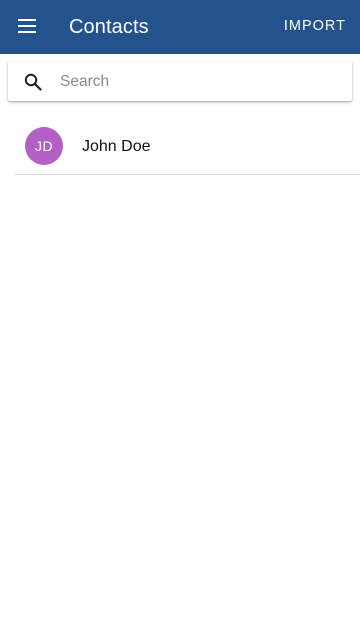 This screenshot has height=640, width=360. What do you see at coordinates (44, 146) in the screenshot?
I see `avatar: JD` at bounding box center [44, 146].